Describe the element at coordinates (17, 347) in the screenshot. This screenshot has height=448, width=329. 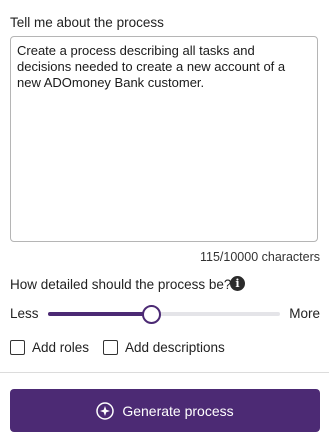
I see `add-roles-checkbox` at that location.